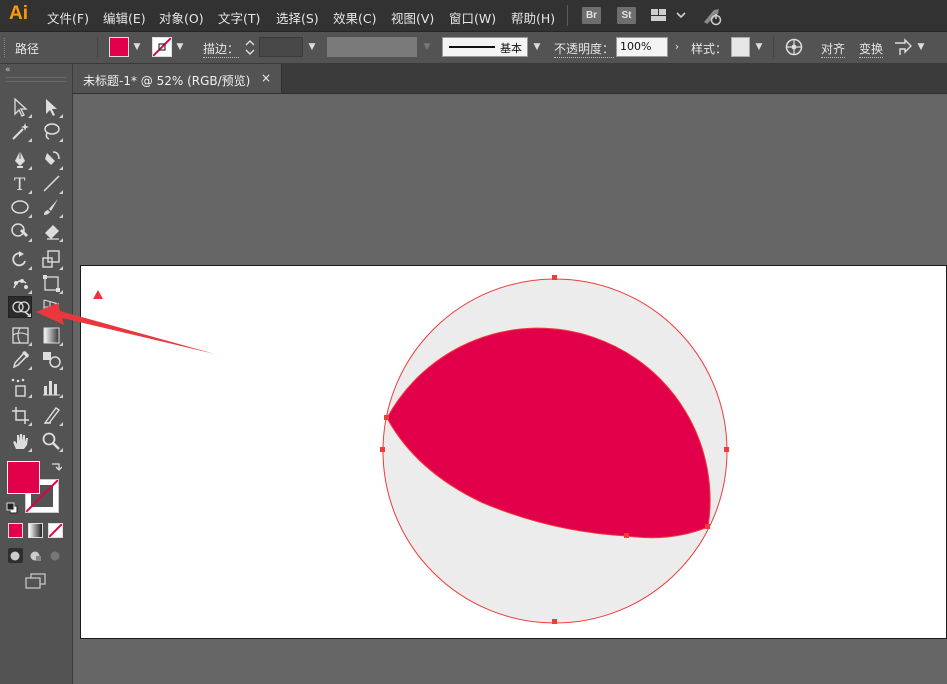  I want to click on type-tool: T, so click(20, 183).